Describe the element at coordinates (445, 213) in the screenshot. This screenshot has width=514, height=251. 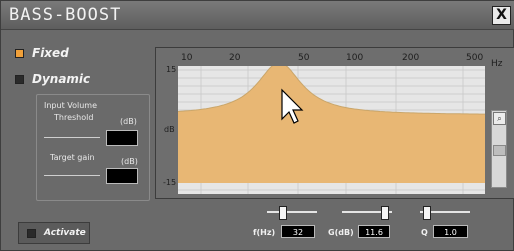
I see `q-slider` at that location.